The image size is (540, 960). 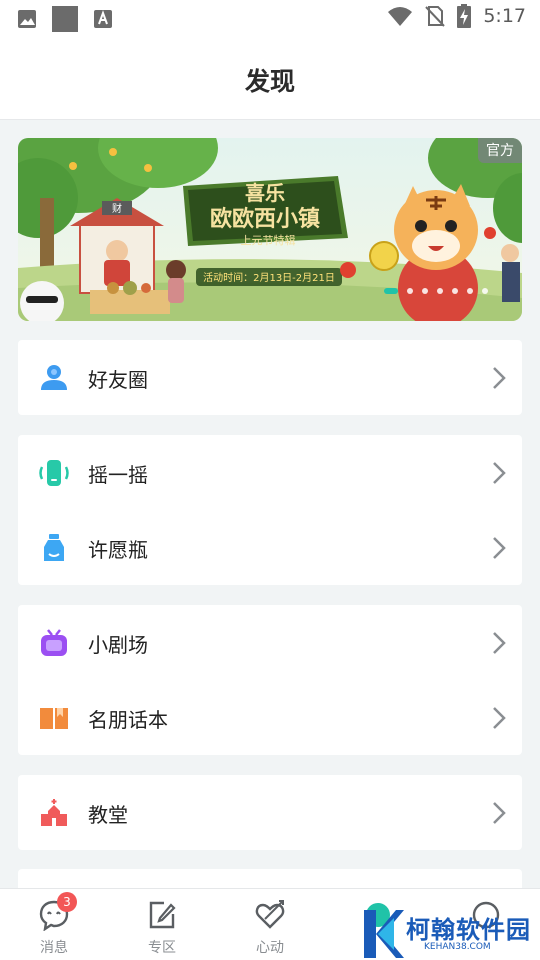 I want to click on image-icon, so click(x=27, y=19).